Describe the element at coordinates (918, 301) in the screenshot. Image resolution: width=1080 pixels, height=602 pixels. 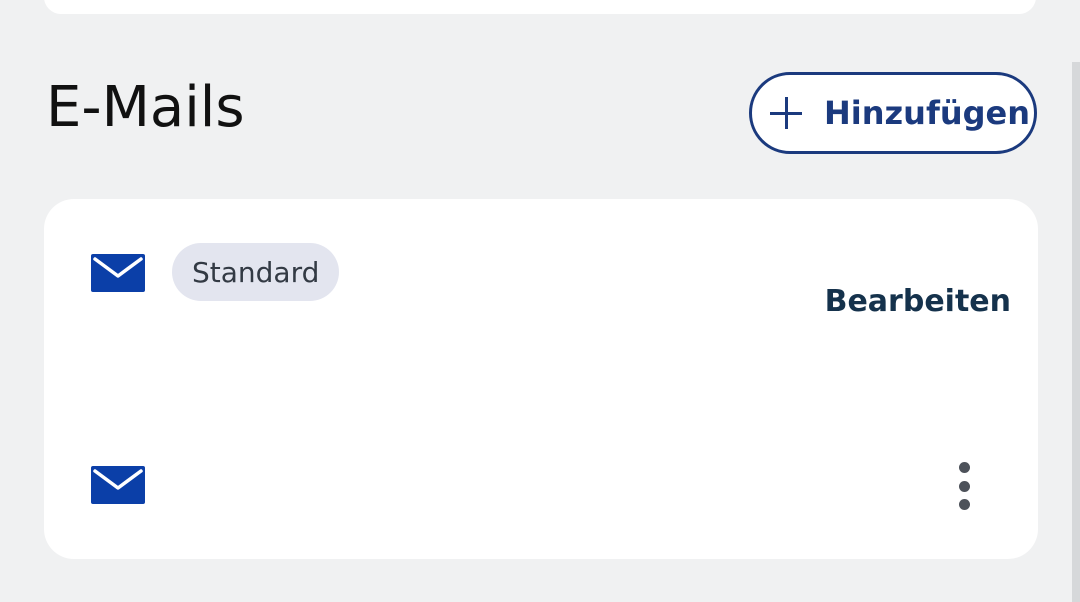
I see `edit-email-button: Bearbeiten` at that location.